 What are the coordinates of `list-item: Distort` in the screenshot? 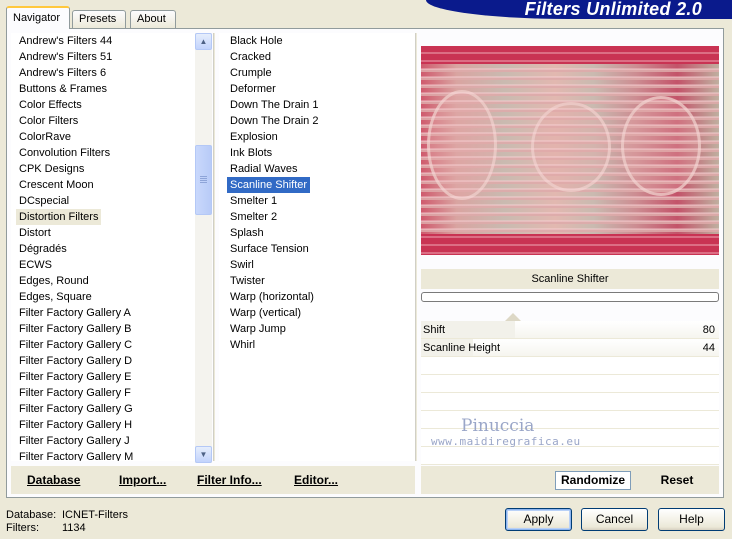 It's located at (35, 233).